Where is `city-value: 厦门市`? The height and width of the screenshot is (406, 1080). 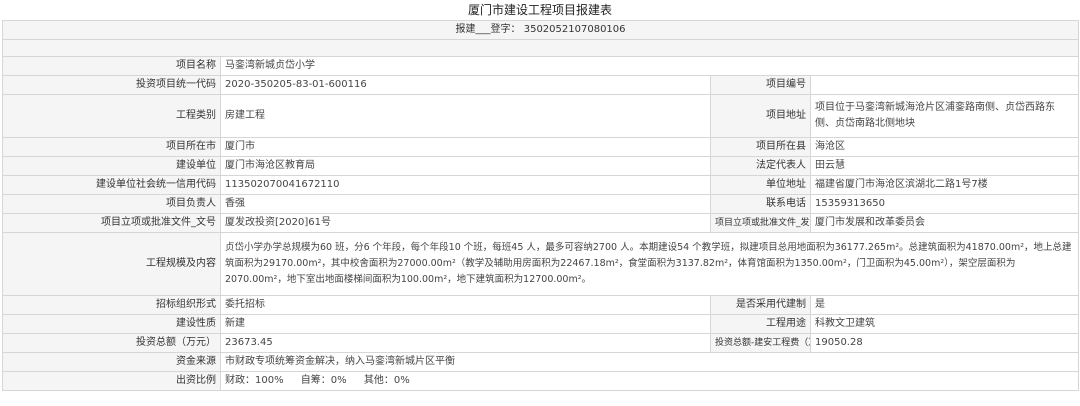 city-value: 厦门市 is located at coordinates (465, 147).